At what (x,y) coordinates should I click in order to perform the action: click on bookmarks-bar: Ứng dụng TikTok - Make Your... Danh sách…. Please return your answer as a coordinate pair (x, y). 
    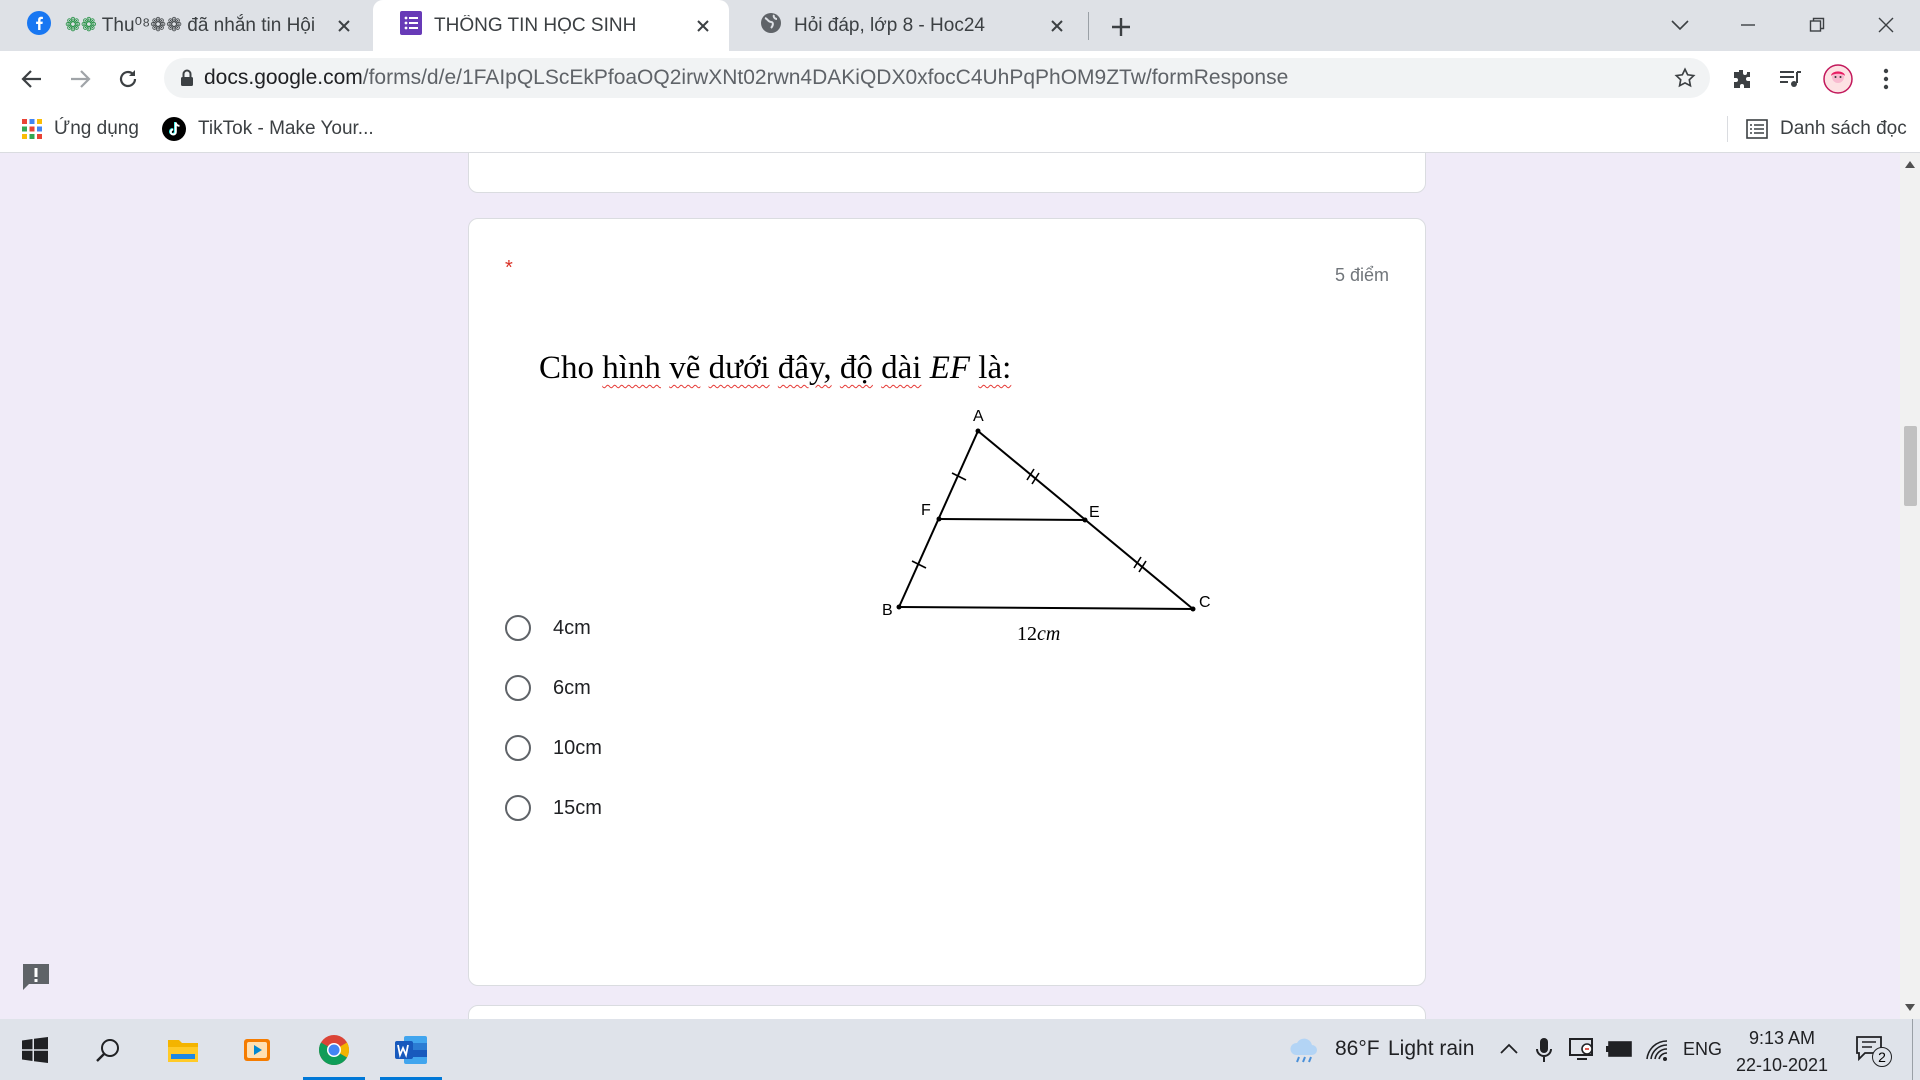
    Looking at the image, I should click on (960, 129).